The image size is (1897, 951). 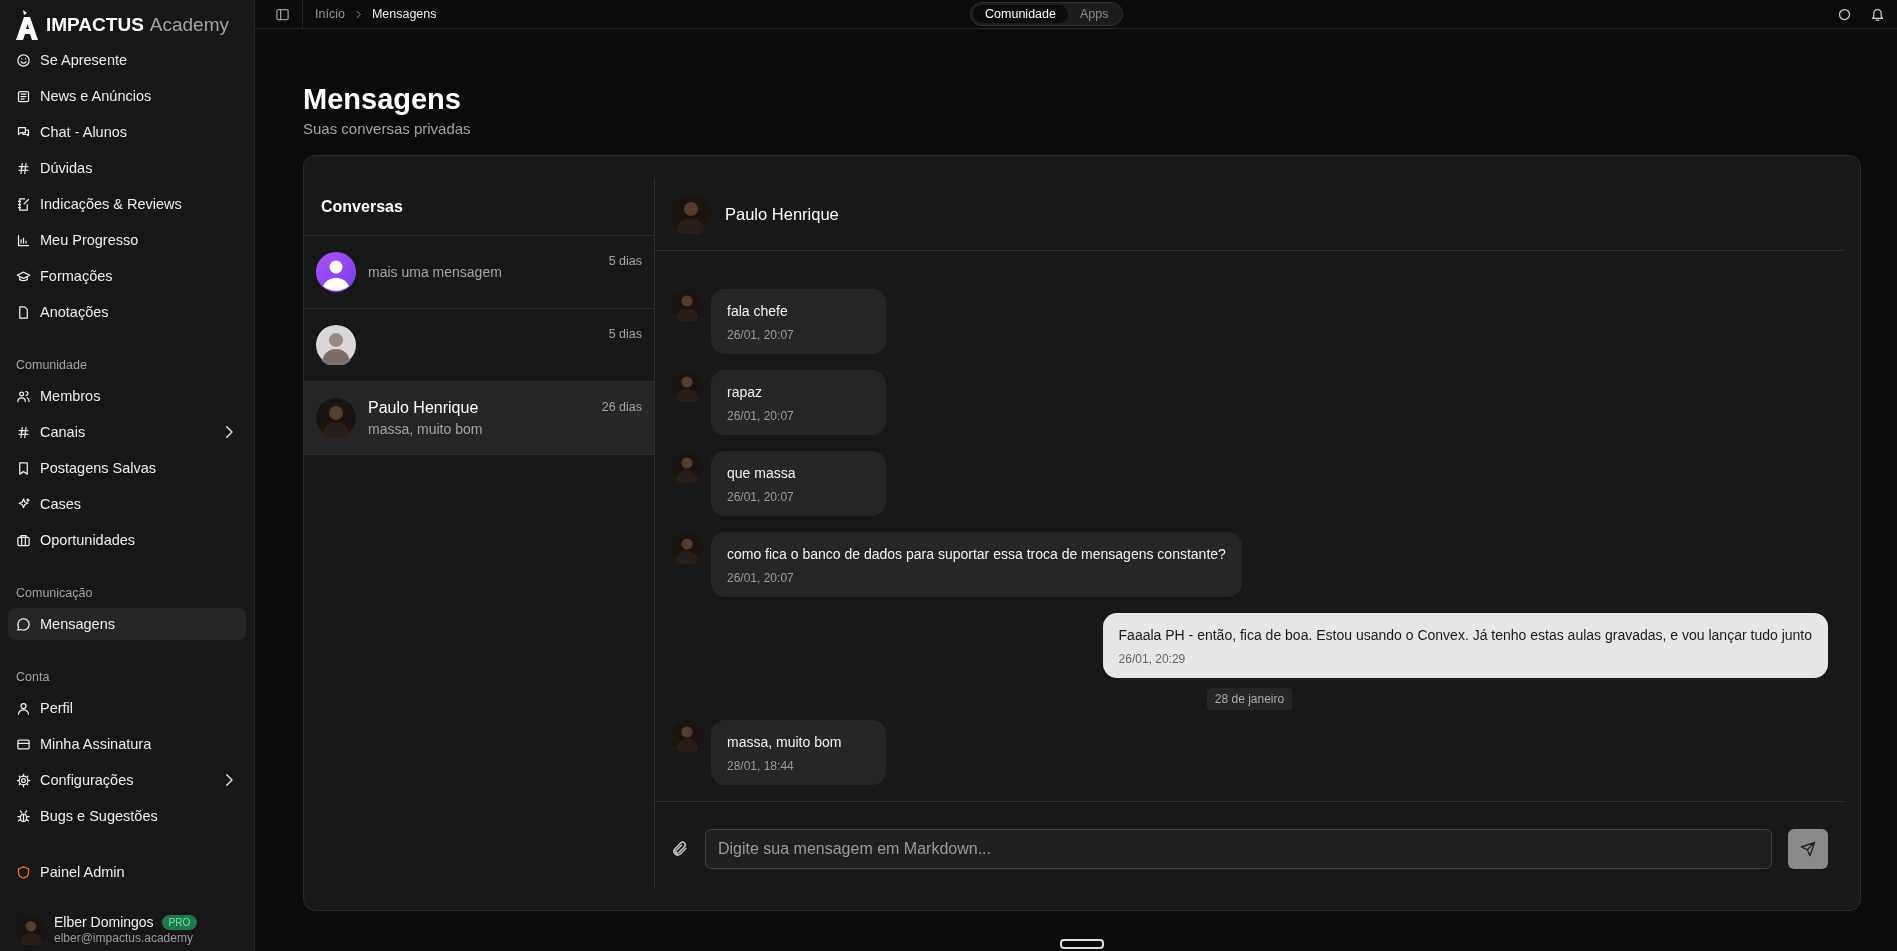 I want to click on sidebar-item: Painel Admin, so click(x=127, y=872).